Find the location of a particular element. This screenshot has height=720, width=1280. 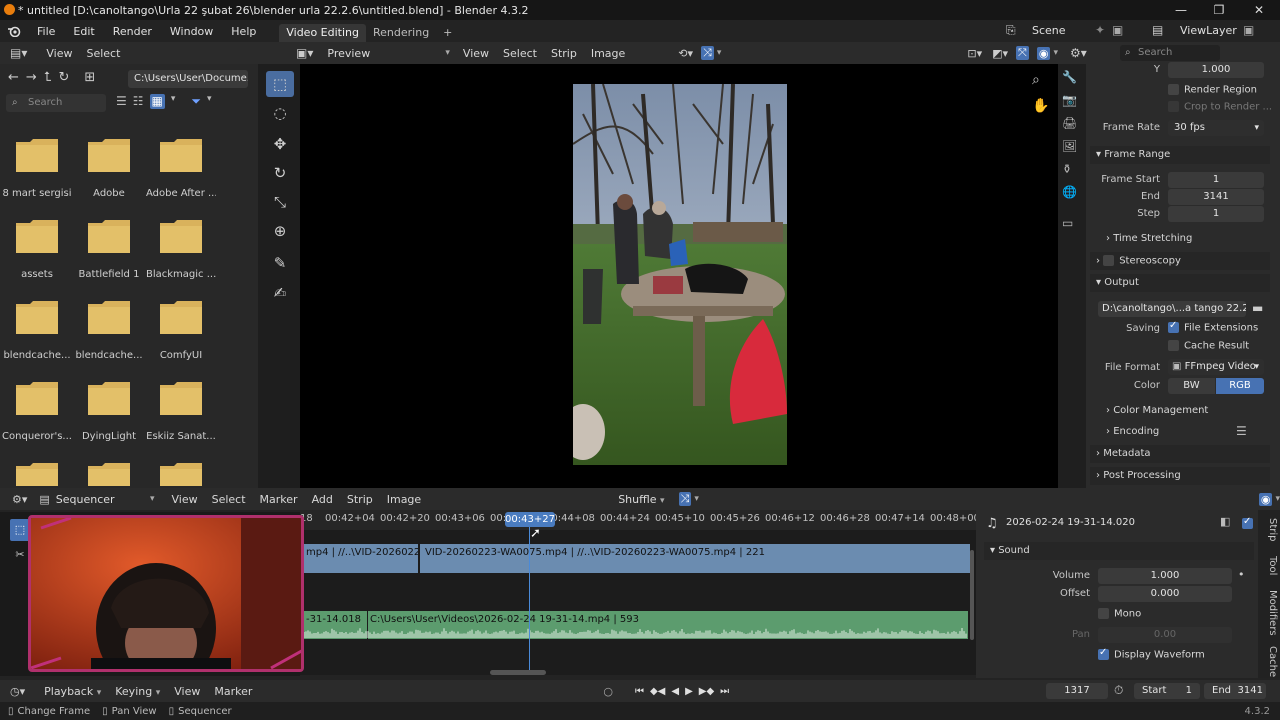

snap-icon: ⤨ is located at coordinates (707, 53).